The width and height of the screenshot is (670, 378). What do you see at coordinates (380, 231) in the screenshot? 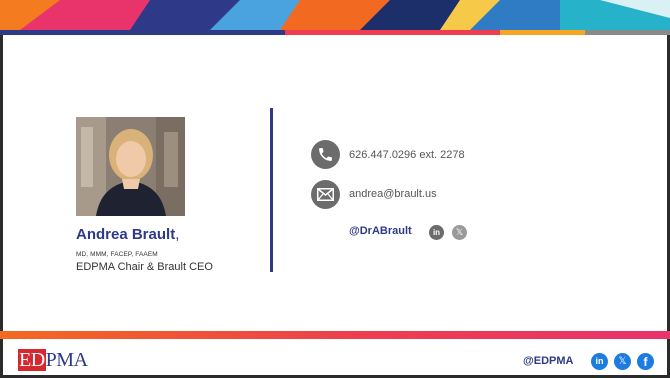
I see `personal-handle: @DrABrault` at bounding box center [380, 231].